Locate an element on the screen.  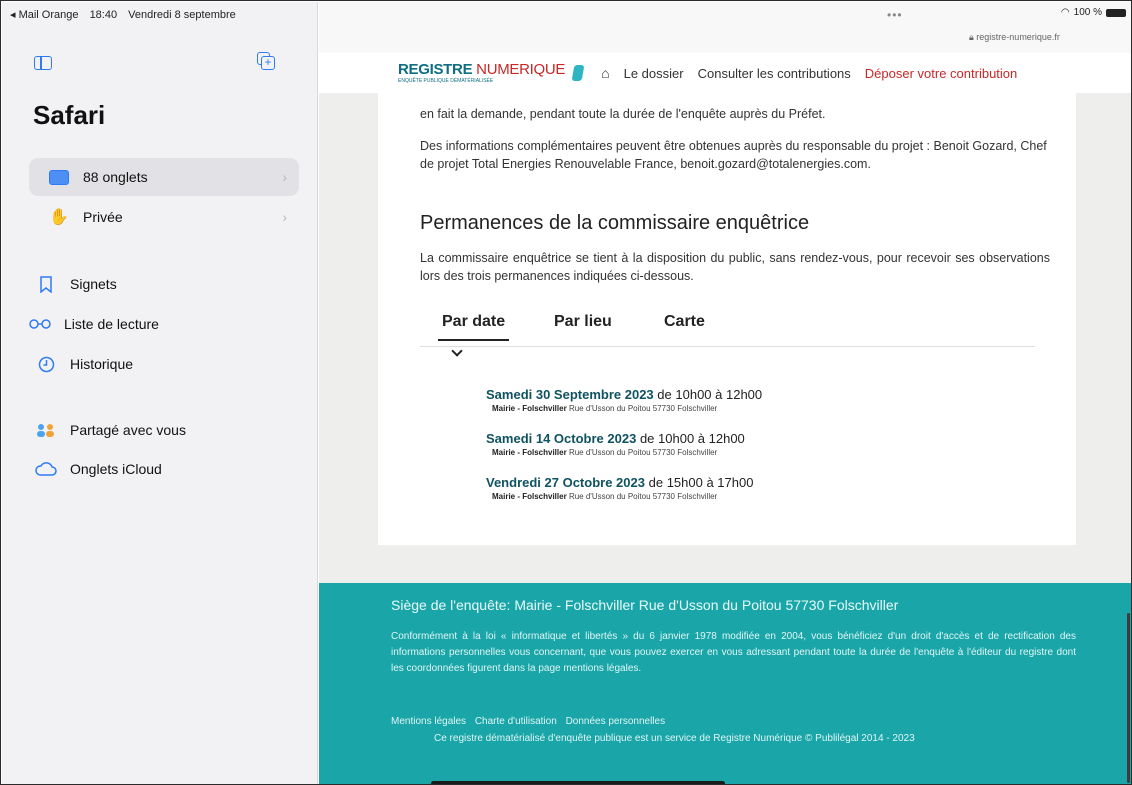
tabs-icon is located at coordinates (59, 177).